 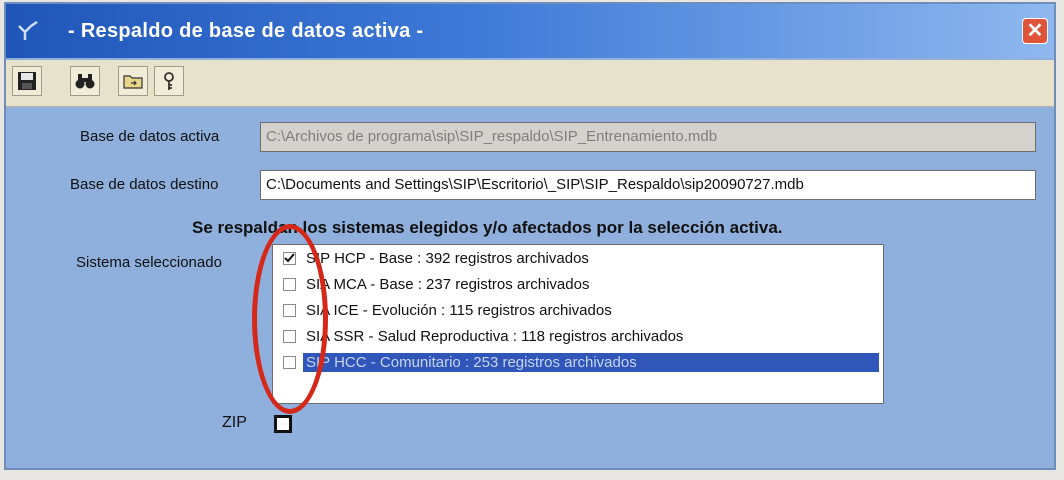 I want to click on key-button, so click(x=169, y=81).